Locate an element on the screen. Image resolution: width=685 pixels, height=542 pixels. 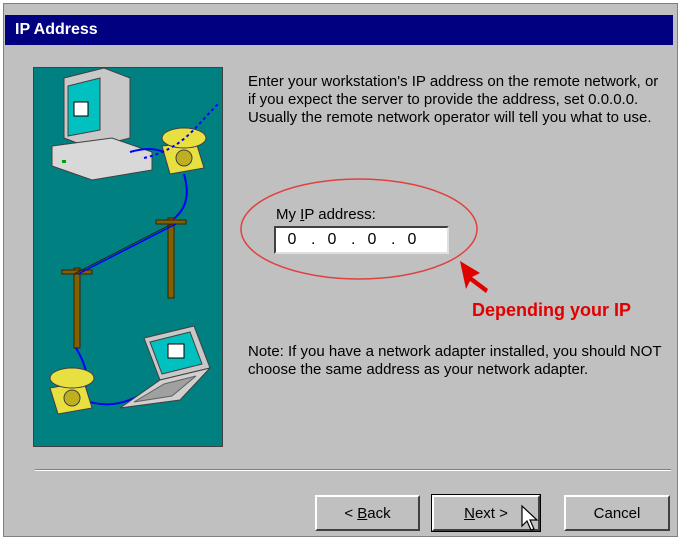
mouse-cursor-icon is located at coordinates (530, 517).